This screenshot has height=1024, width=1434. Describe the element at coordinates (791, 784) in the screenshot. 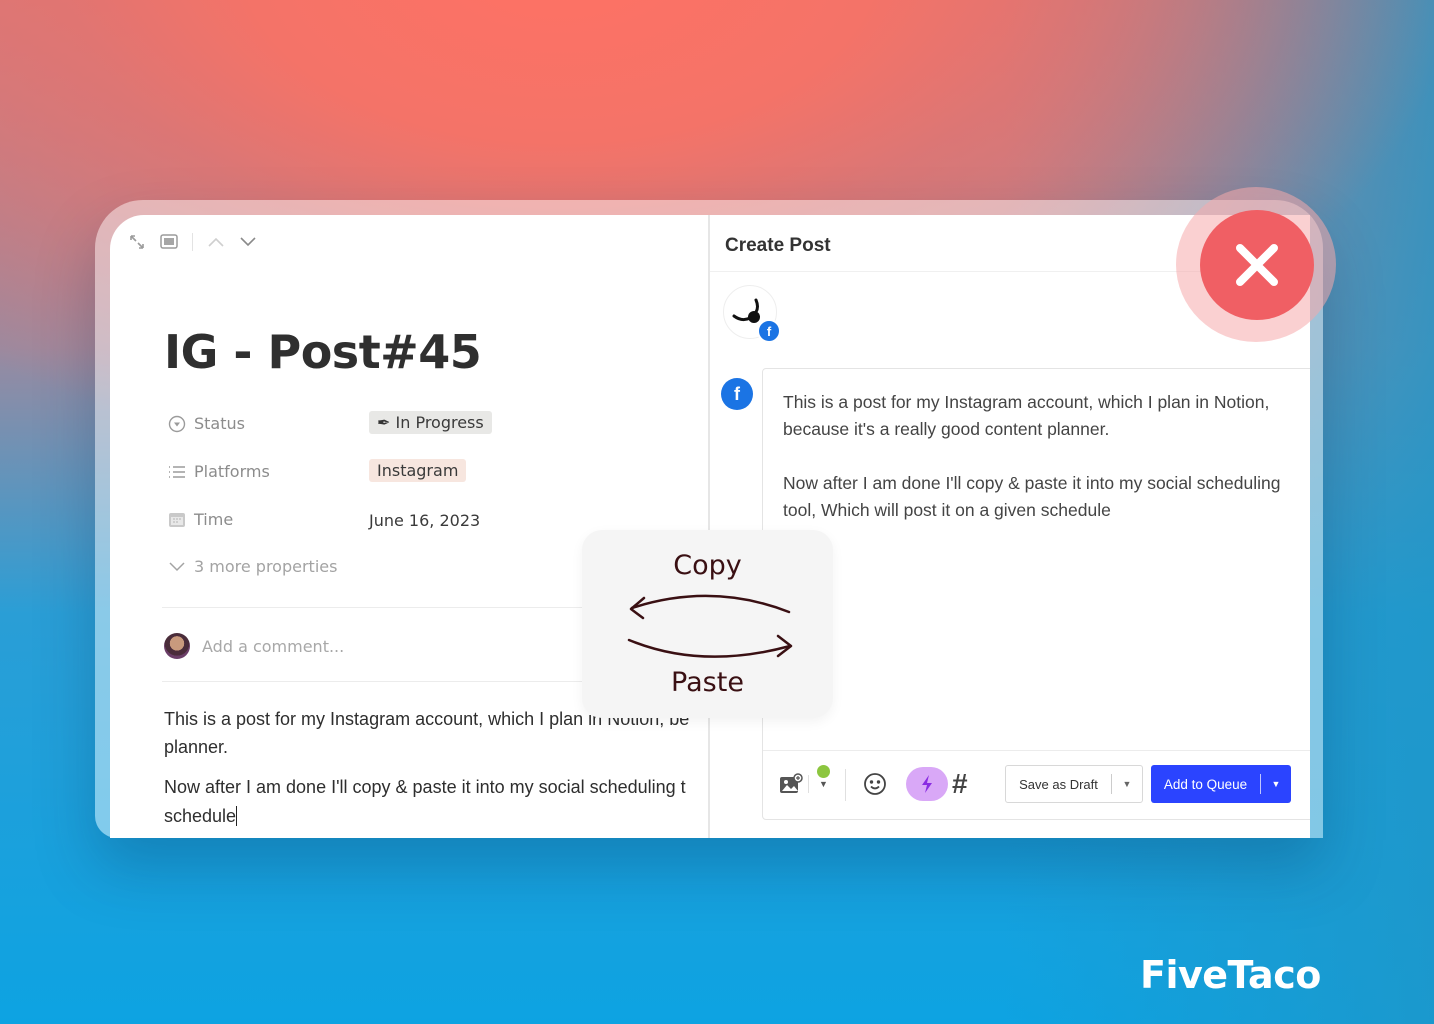

I see `add-media-icon` at that location.